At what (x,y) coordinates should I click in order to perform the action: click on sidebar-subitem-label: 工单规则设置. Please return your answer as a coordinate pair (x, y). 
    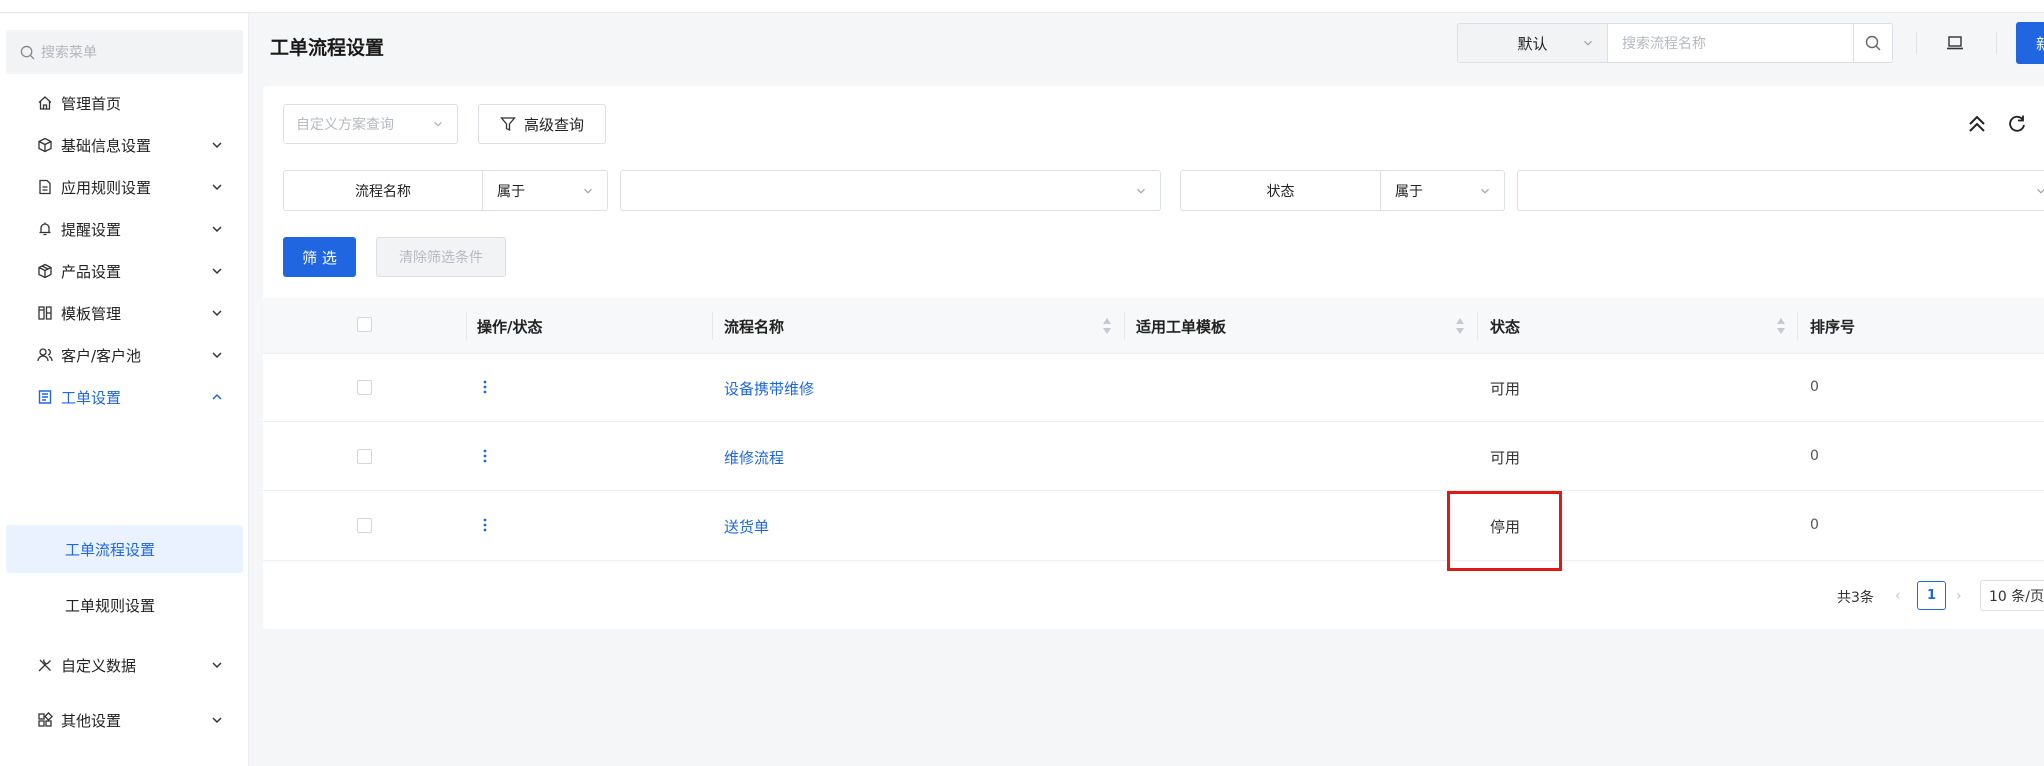
    Looking at the image, I should click on (110, 605).